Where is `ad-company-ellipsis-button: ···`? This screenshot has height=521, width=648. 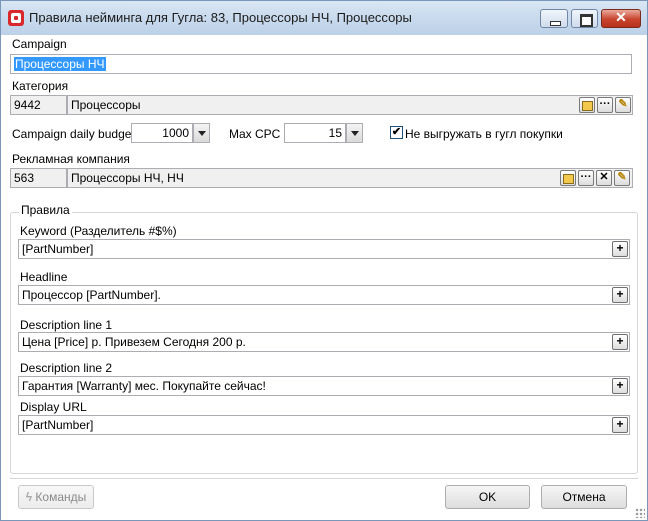
ad-company-ellipsis-button: ··· is located at coordinates (586, 178).